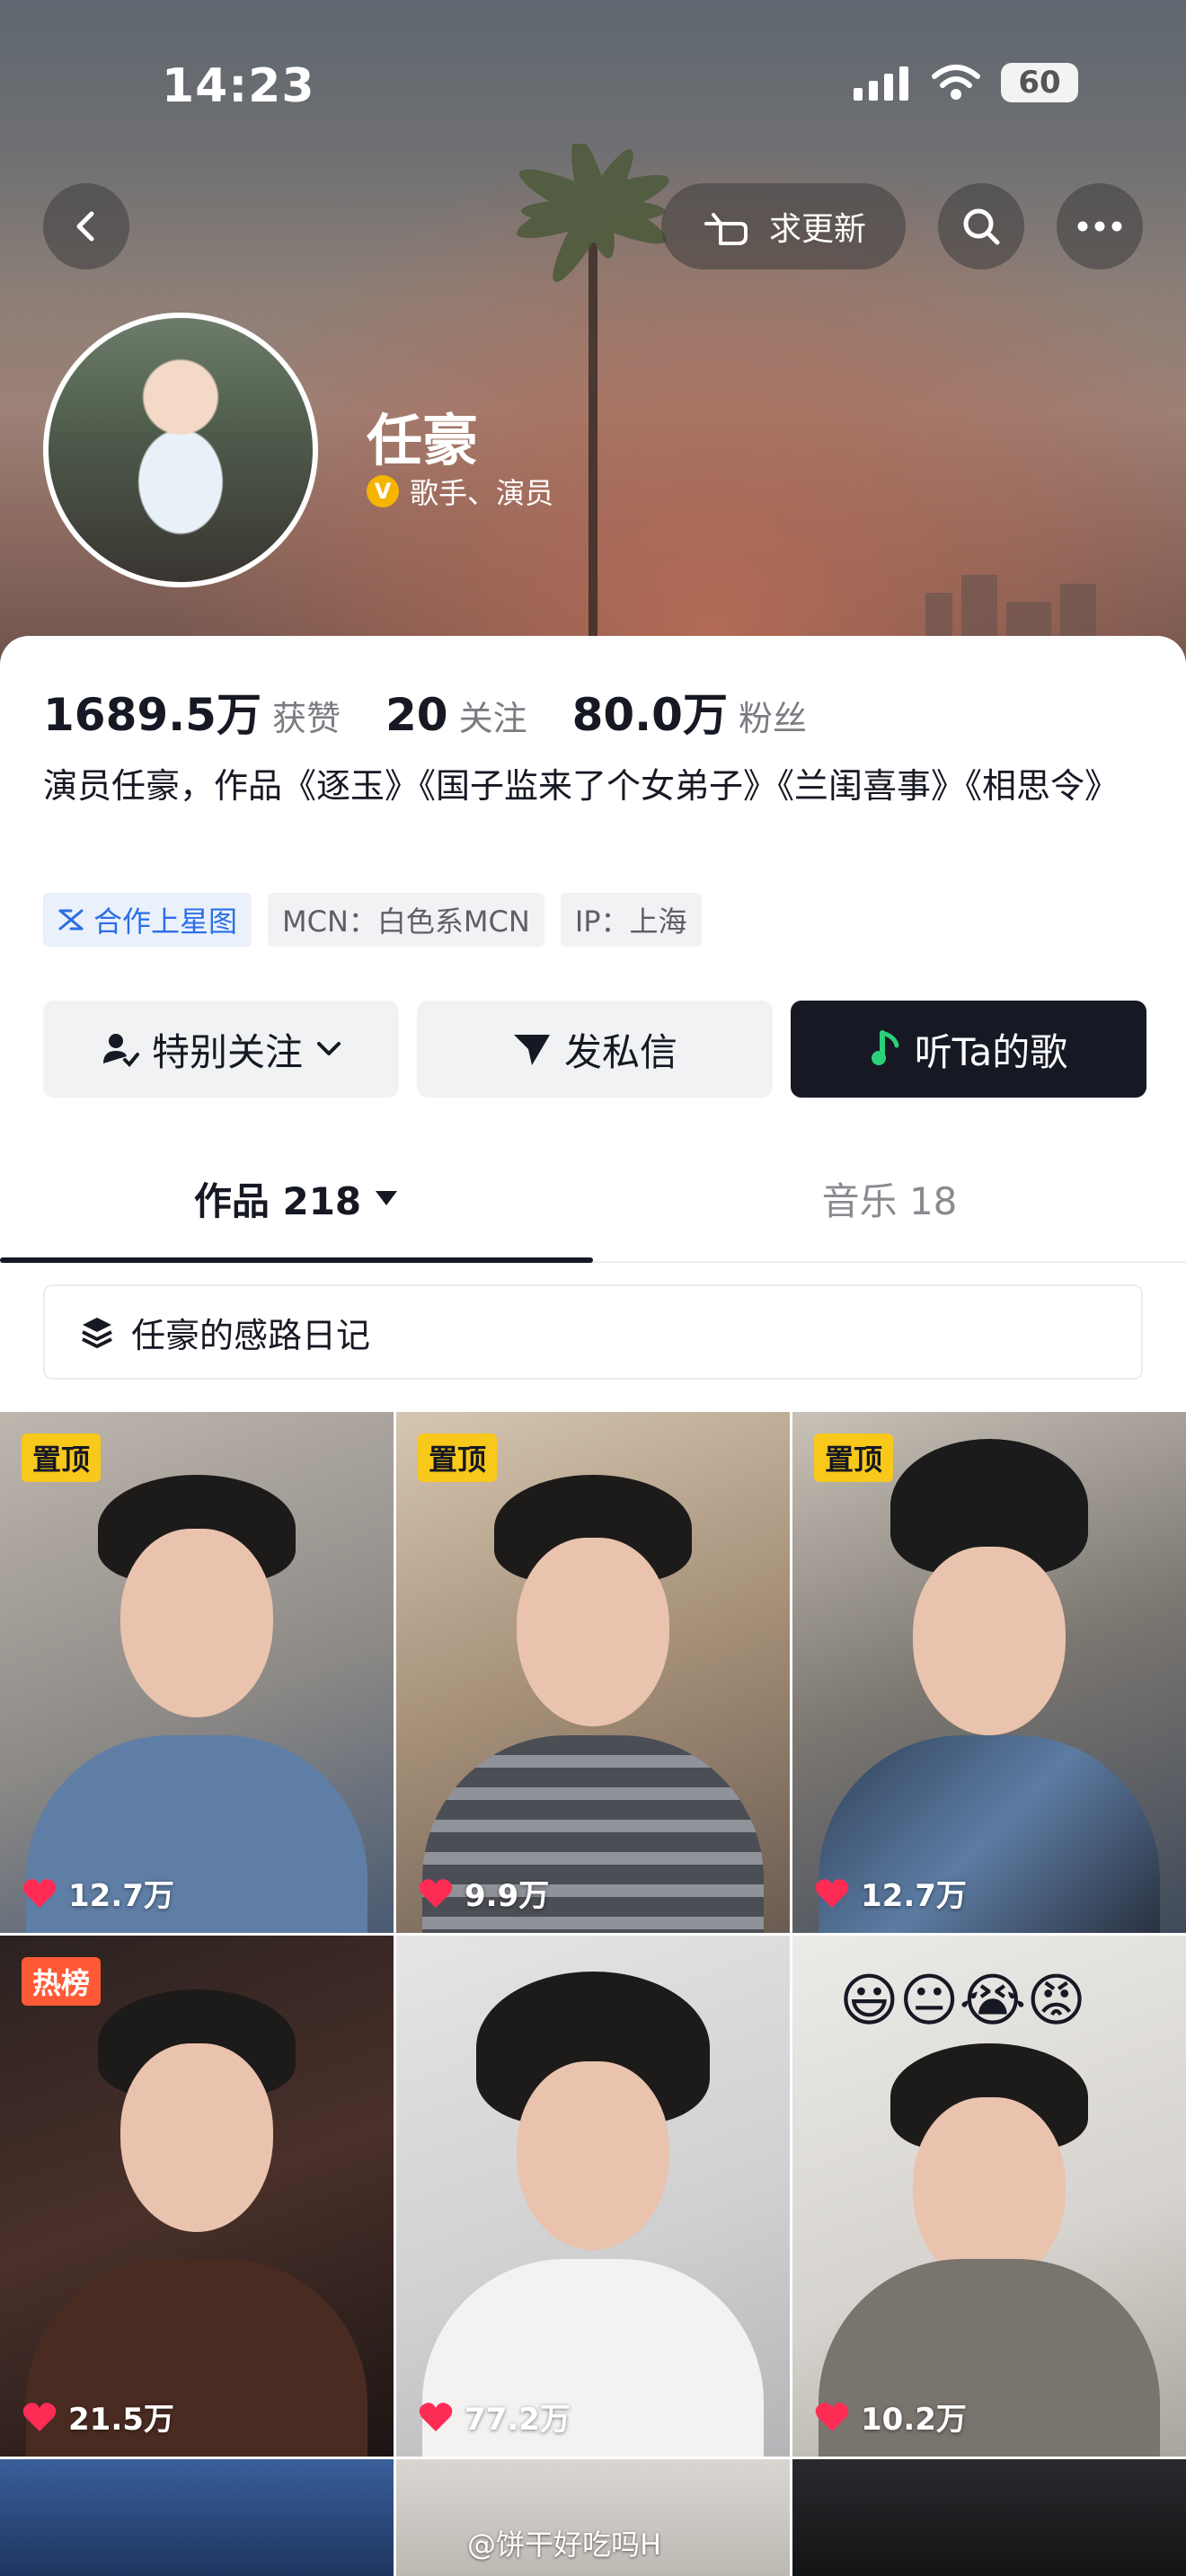 This screenshot has height=2576, width=1186. I want to click on stat-likes-value: 1689.5万, so click(152, 715).